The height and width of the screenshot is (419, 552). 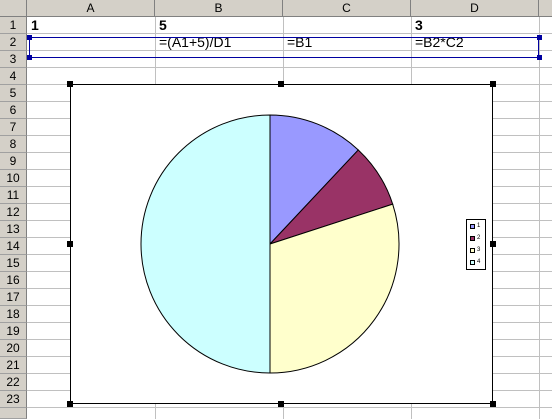 I want to click on legend-label: 2, so click(x=479, y=238).